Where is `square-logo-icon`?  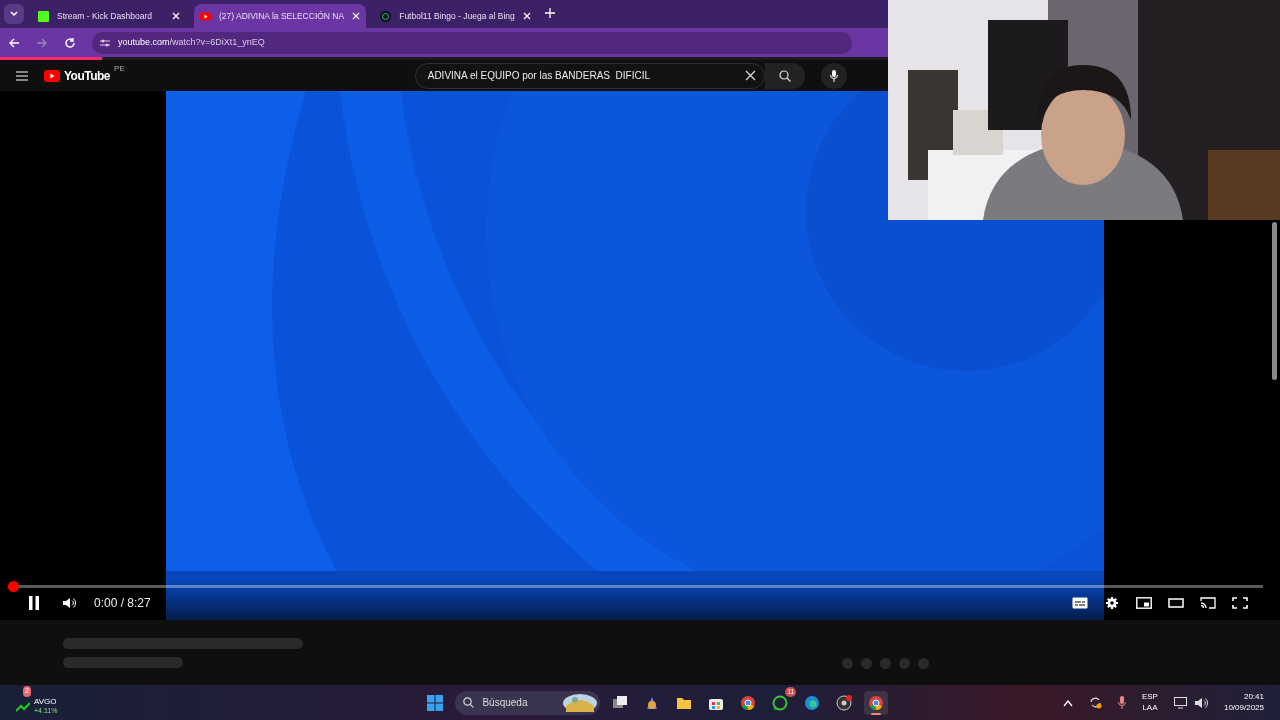
square-logo-icon is located at coordinates (43, 16).